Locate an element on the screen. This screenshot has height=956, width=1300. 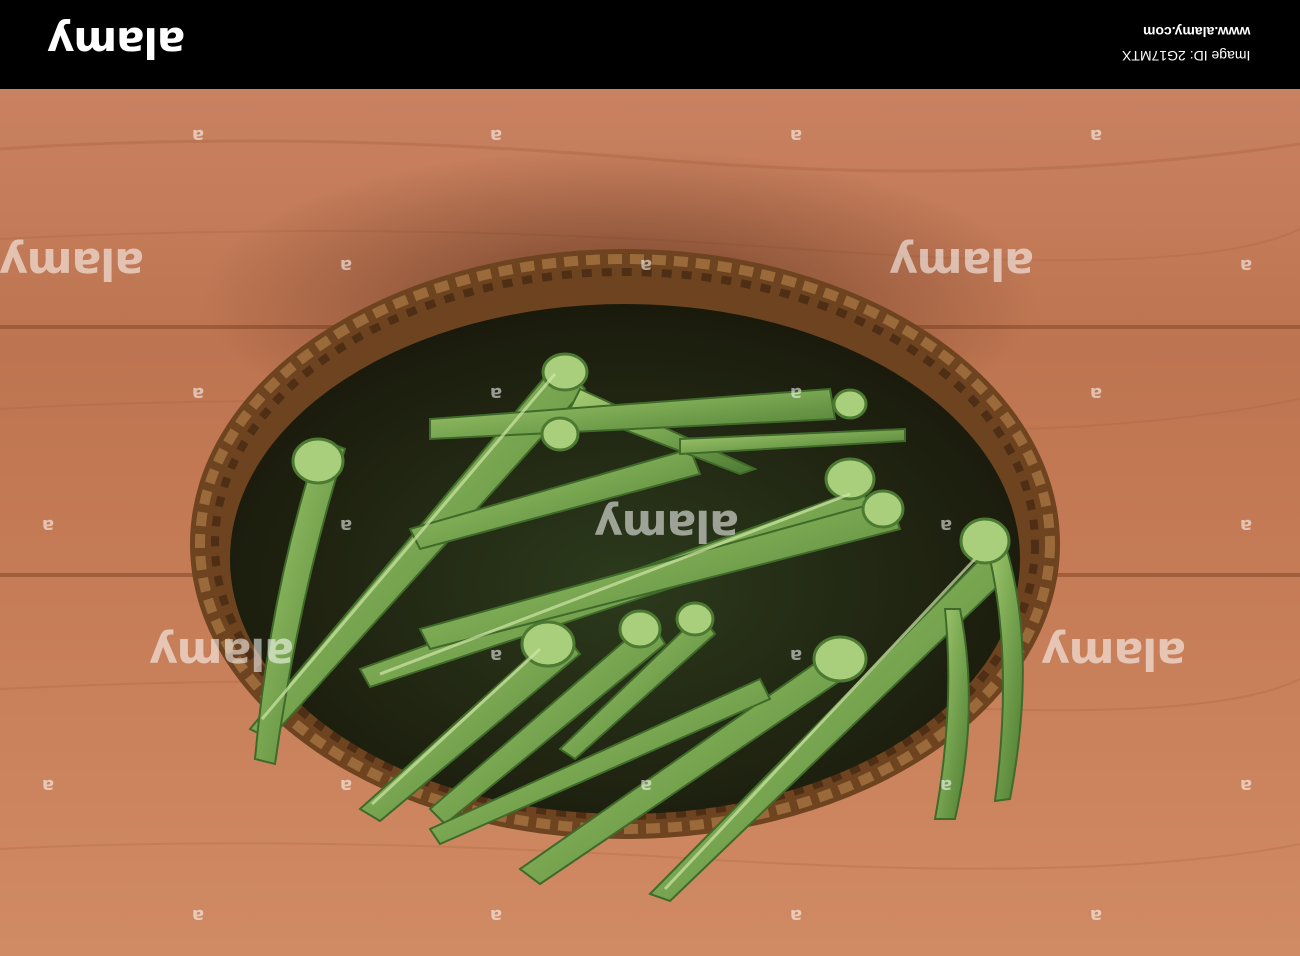
alamy-logo: alamy is located at coordinates (117, 42).